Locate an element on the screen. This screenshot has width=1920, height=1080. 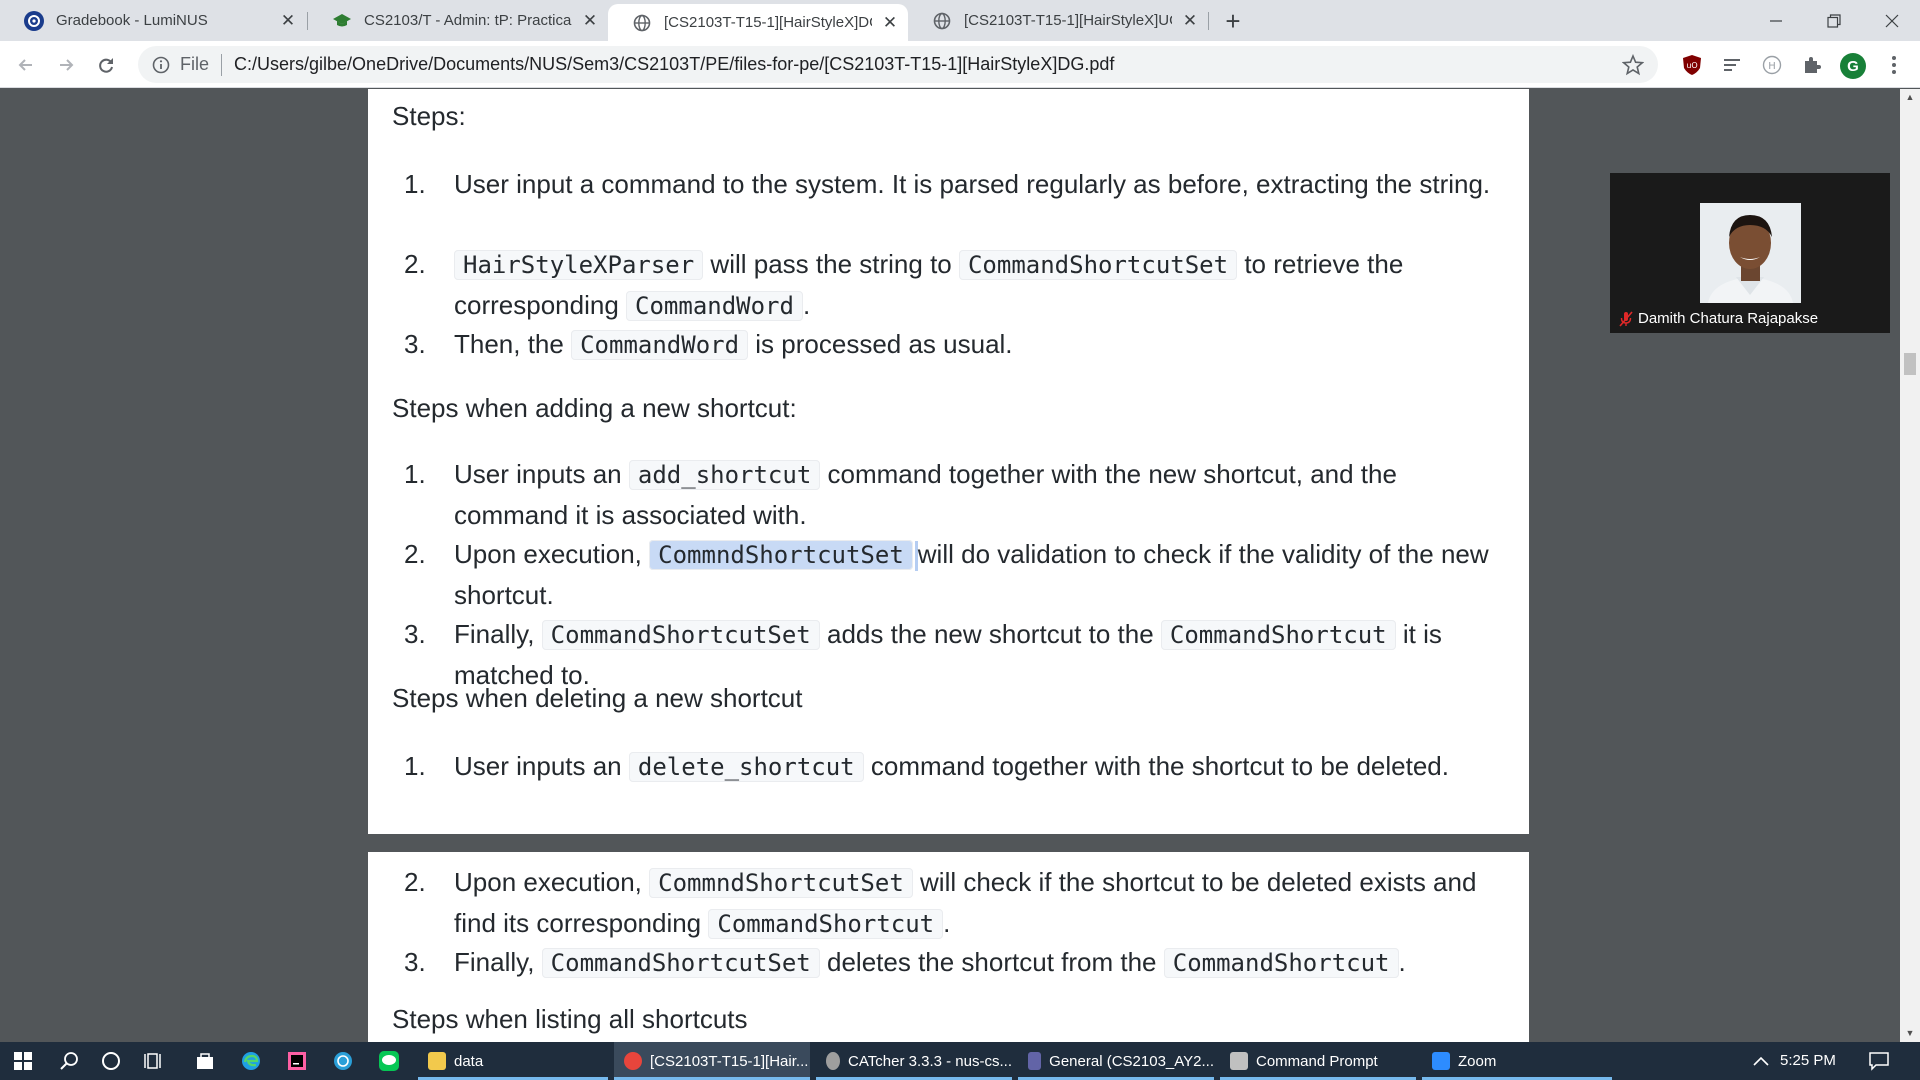
minimize-window-icon is located at coordinates (1776, 20).